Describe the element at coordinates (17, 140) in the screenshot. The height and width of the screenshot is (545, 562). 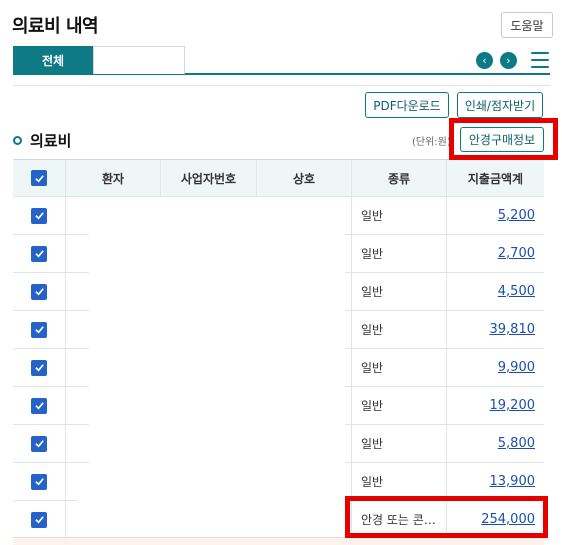
I see `circle-bullet-icon` at that location.